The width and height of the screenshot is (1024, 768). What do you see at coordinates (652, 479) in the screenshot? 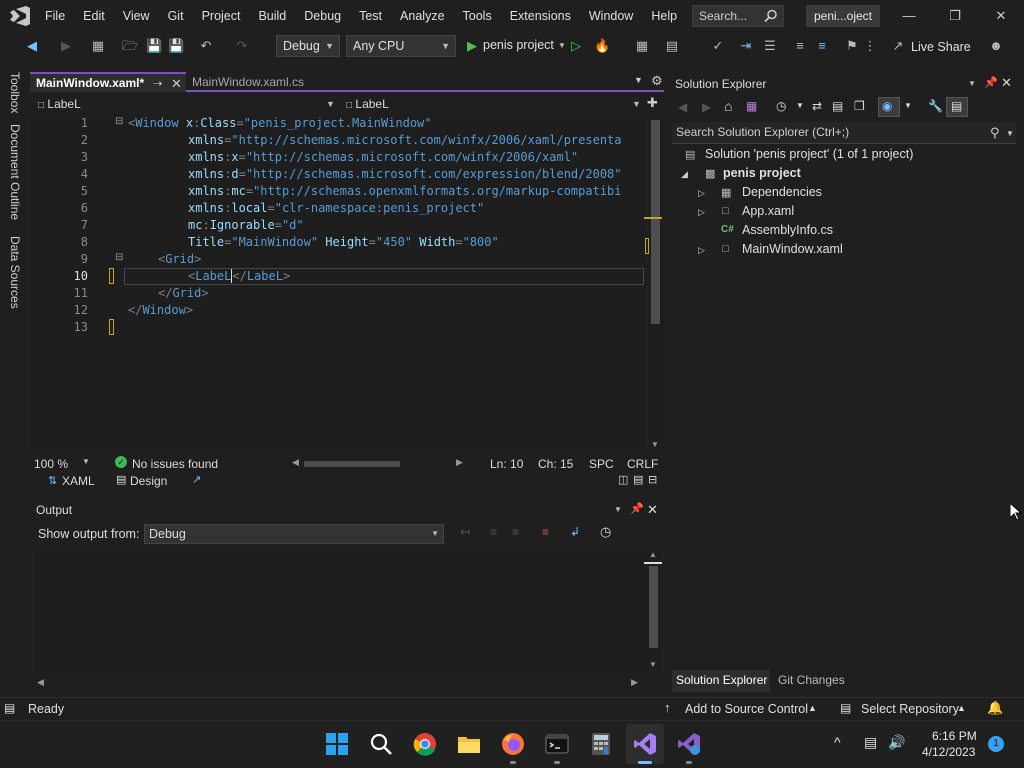
I see `collapse-pane-icon: ⊟` at bounding box center [652, 479].